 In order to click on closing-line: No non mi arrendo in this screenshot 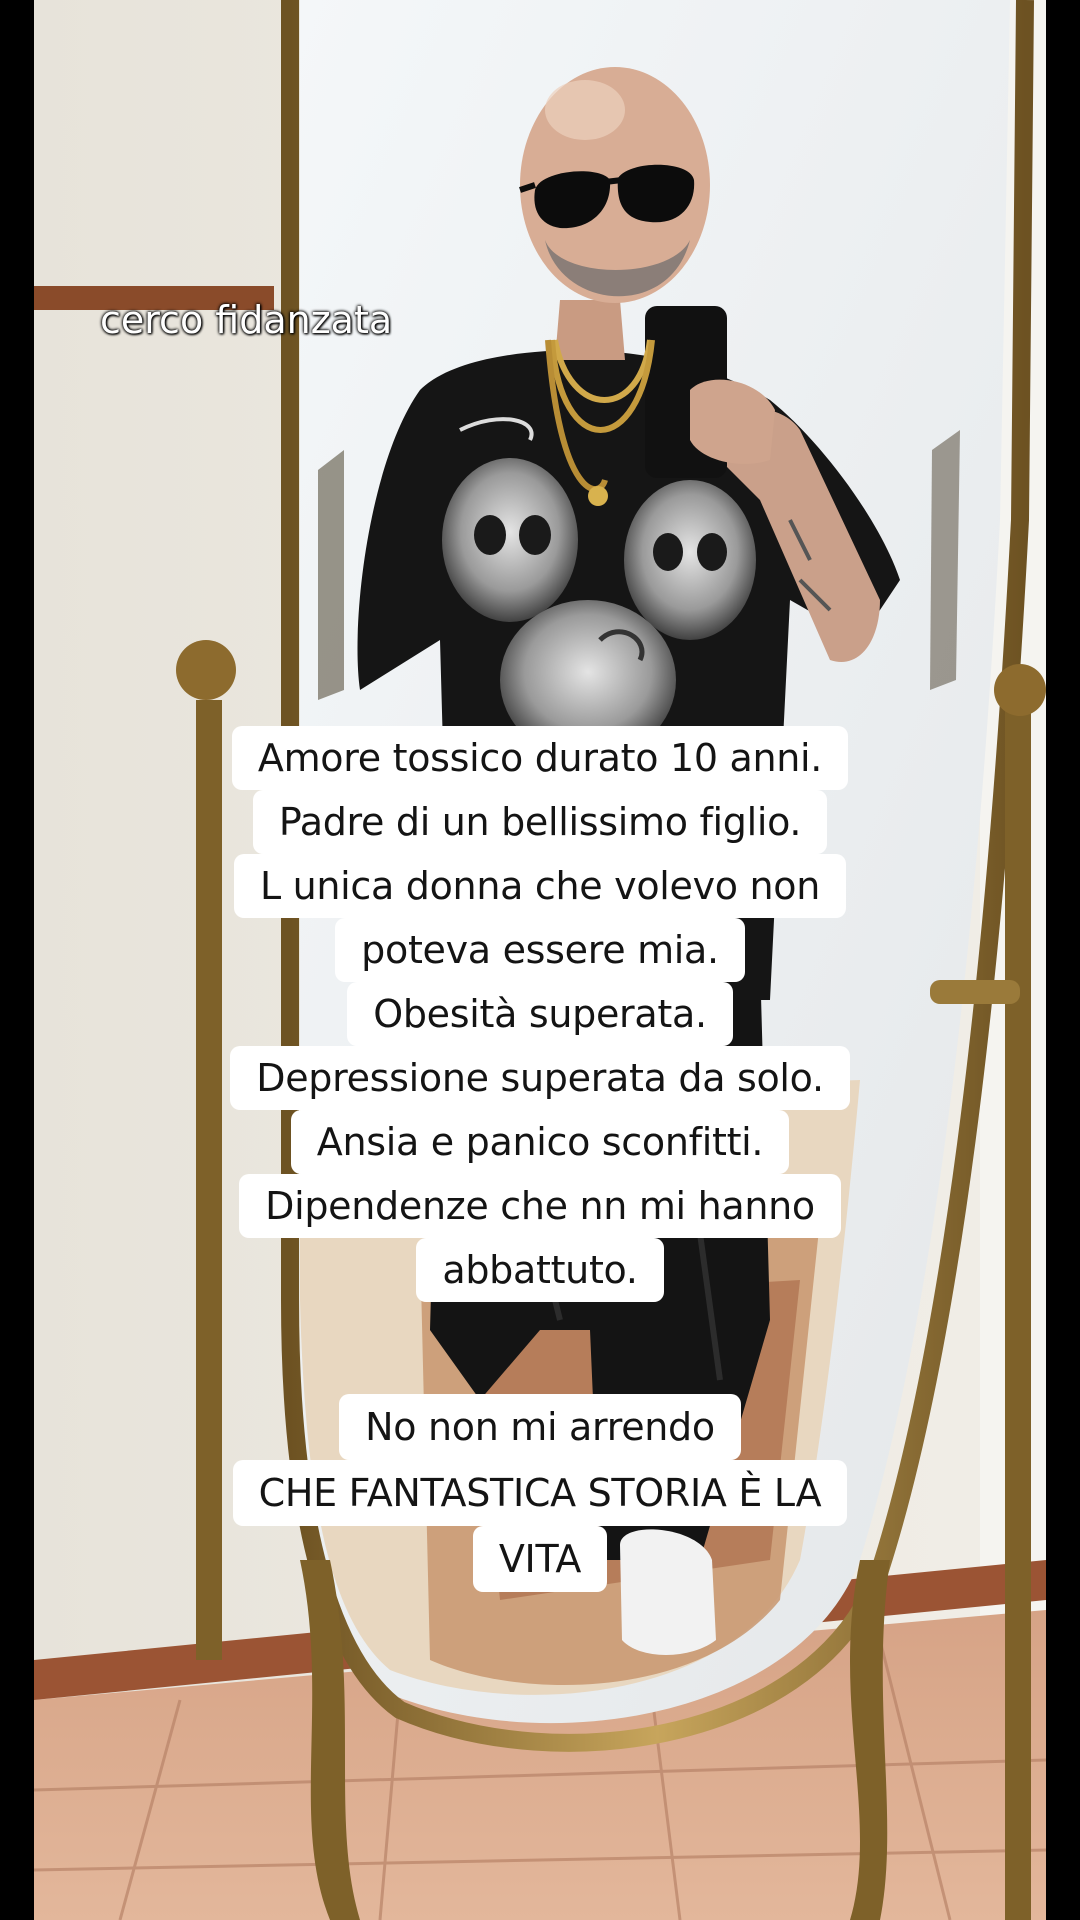, I will do `click(540, 1427)`.